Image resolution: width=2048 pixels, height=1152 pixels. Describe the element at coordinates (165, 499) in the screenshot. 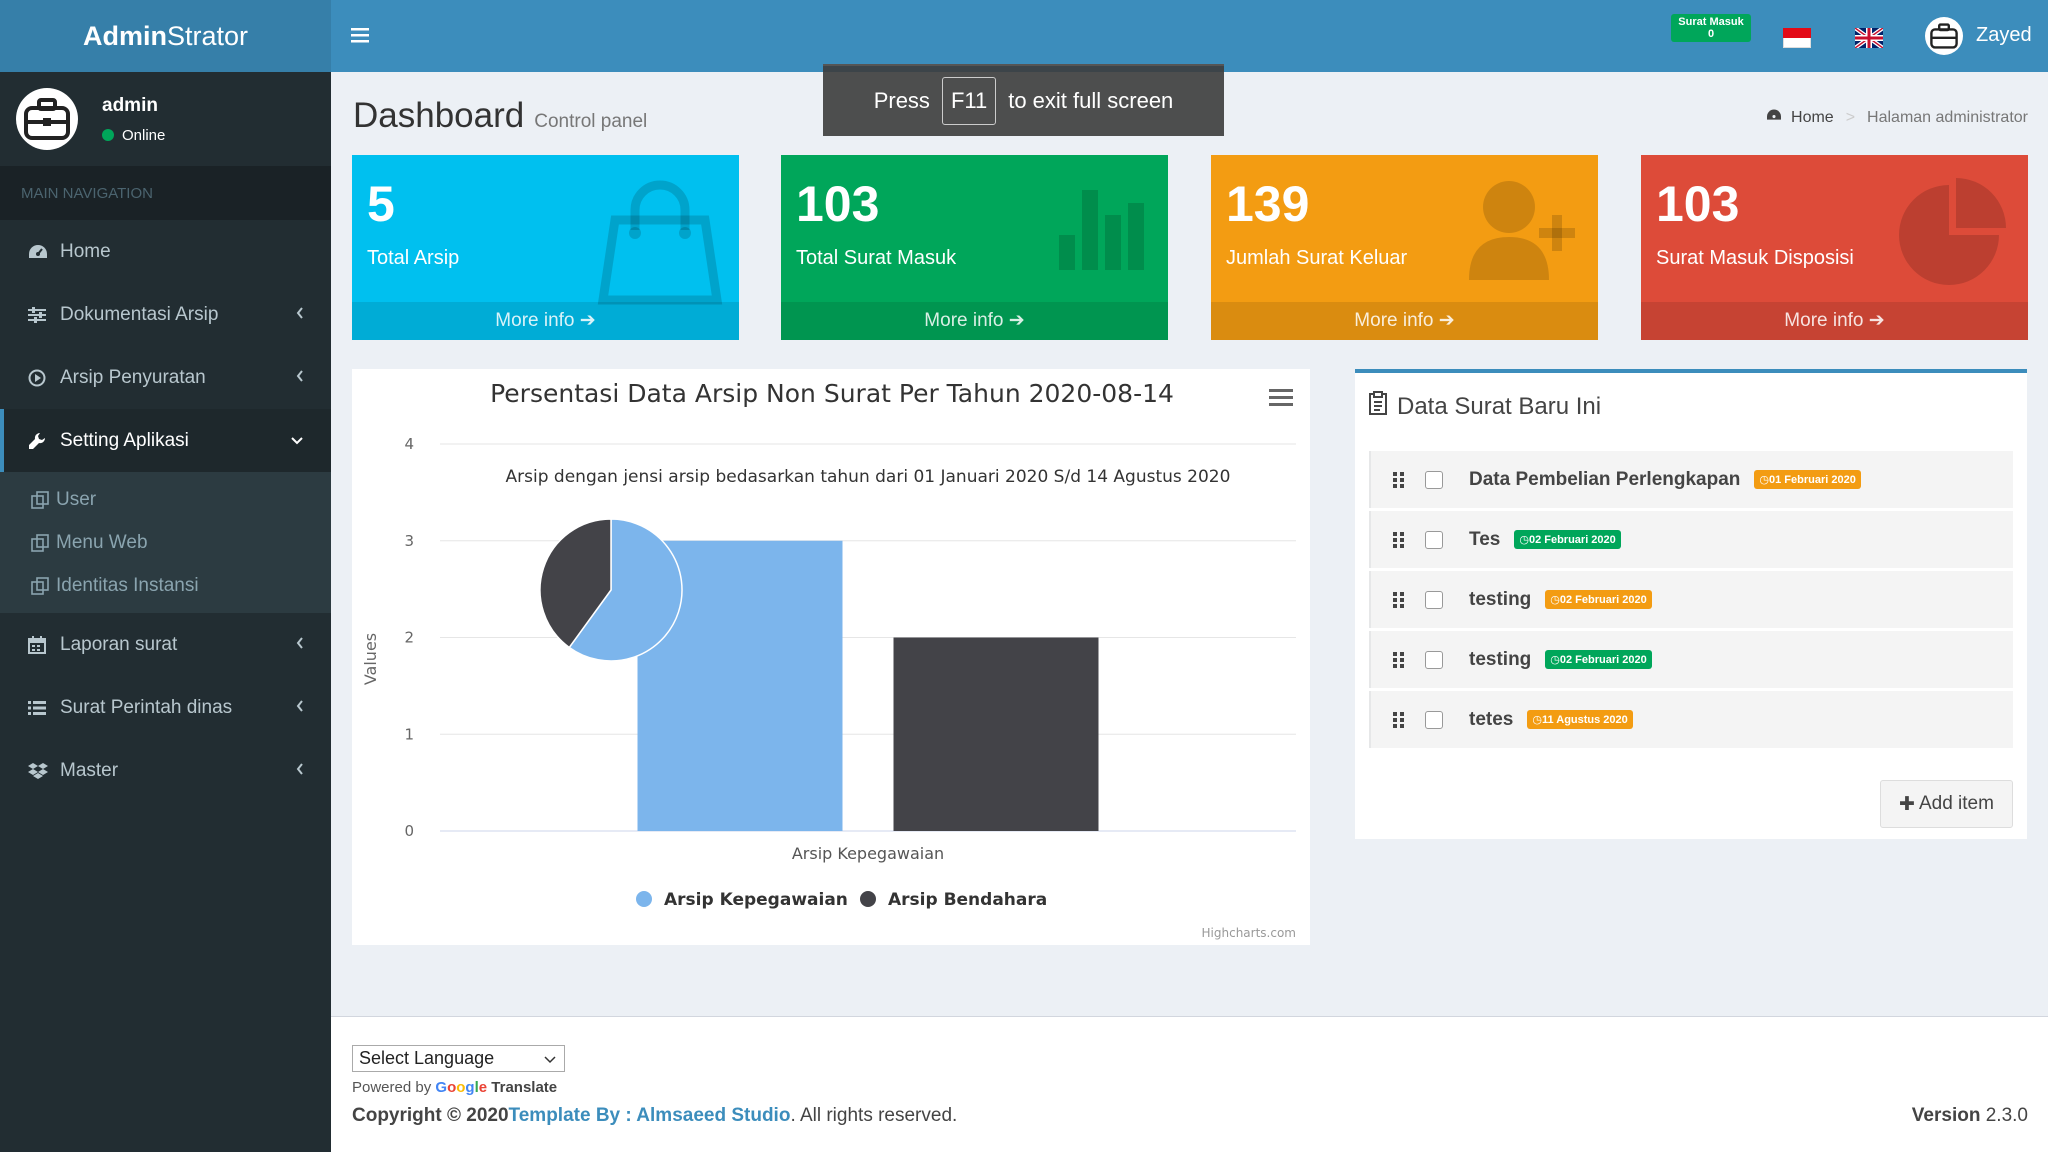

I see `submenu-item-user: User` at that location.